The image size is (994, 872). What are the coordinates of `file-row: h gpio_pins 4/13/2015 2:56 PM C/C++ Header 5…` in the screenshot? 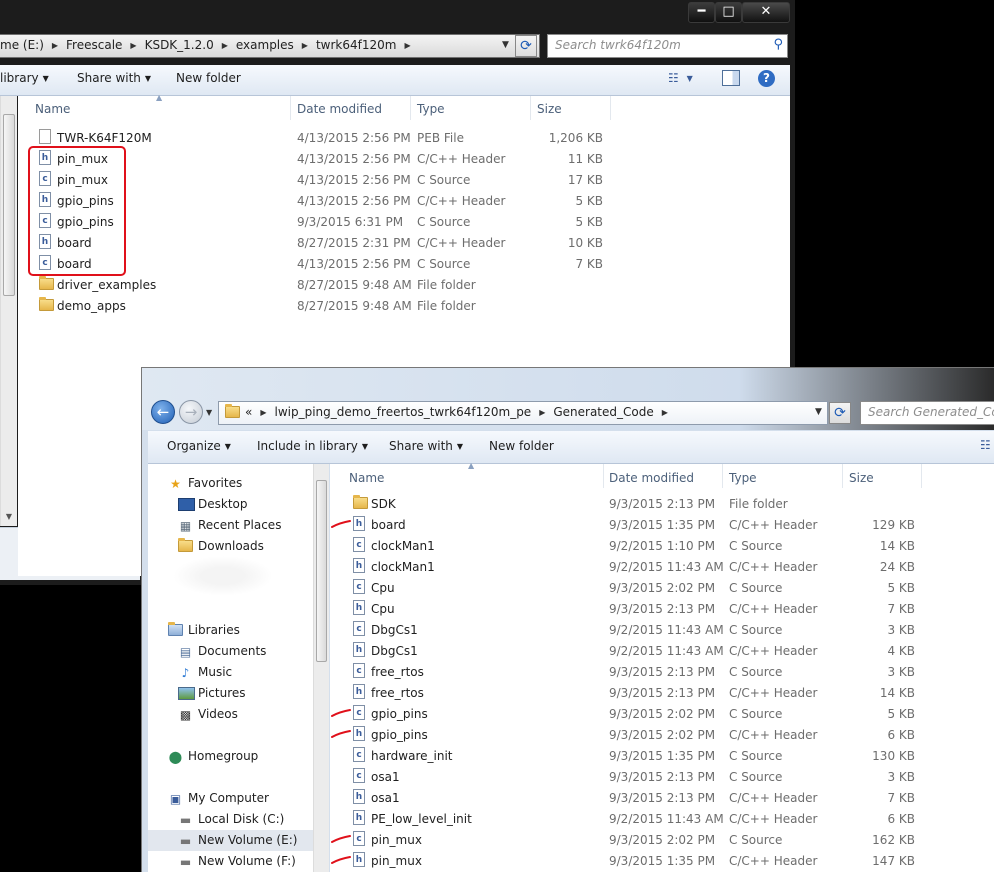 It's located at (404, 200).